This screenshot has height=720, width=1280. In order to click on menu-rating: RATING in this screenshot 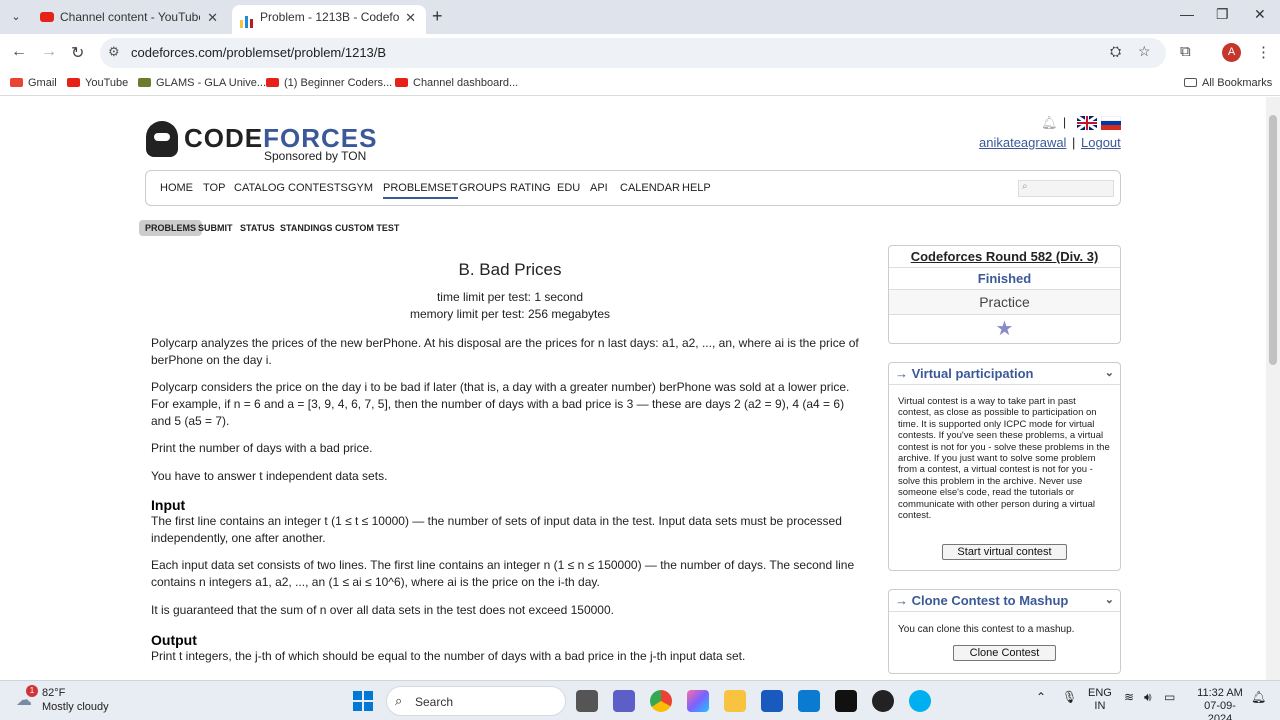, I will do `click(530, 188)`.